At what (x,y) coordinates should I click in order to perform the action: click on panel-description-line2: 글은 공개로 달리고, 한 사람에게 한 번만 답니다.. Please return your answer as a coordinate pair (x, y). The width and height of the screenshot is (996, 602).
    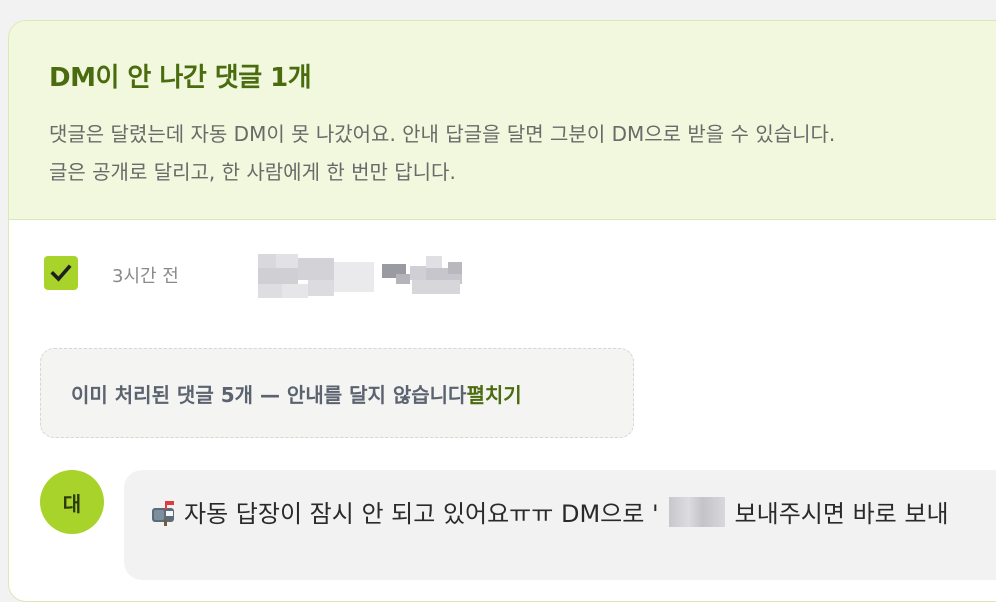
    Looking at the image, I should click on (252, 172).